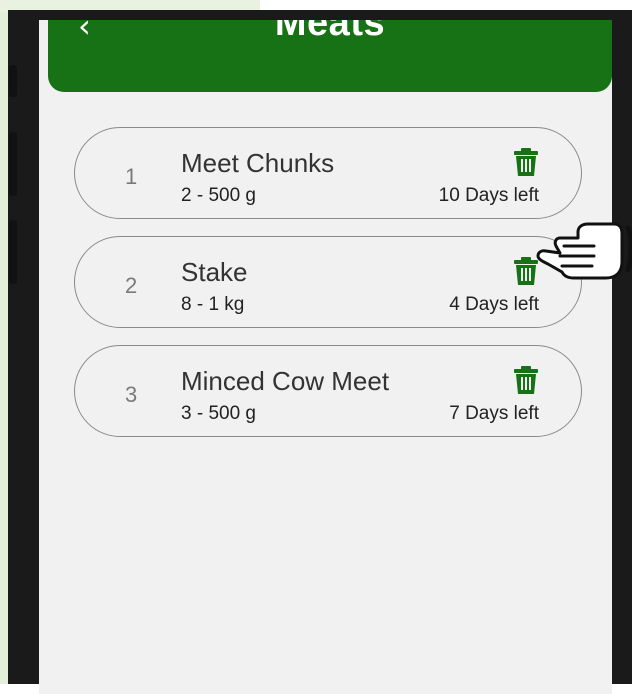 Image resolution: width=632 pixels, height=694 pixels. What do you see at coordinates (214, 272) in the screenshot?
I see `item-name: Stake` at bounding box center [214, 272].